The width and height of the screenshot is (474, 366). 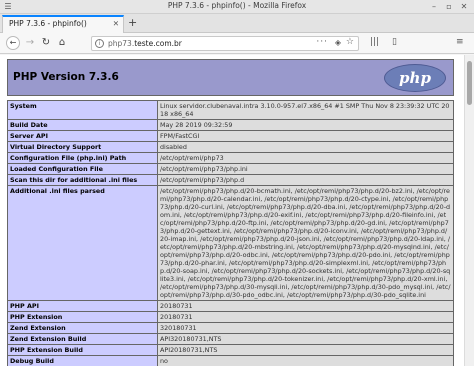 I want to click on window-menu-icon: ☰, so click(x=8, y=6).